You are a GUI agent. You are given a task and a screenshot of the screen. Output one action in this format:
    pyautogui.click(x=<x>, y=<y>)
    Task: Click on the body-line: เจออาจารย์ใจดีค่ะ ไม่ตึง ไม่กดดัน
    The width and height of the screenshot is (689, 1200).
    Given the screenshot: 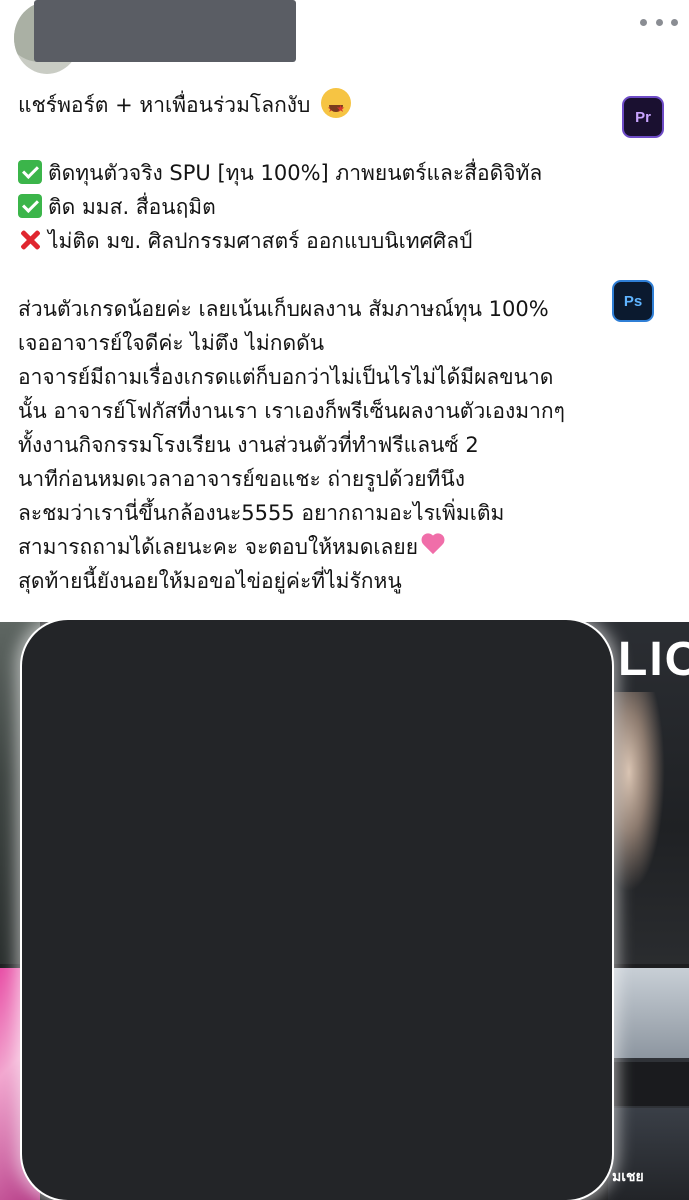 What is the action you would take?
    pyautogui.click(x=171, y=343)
    